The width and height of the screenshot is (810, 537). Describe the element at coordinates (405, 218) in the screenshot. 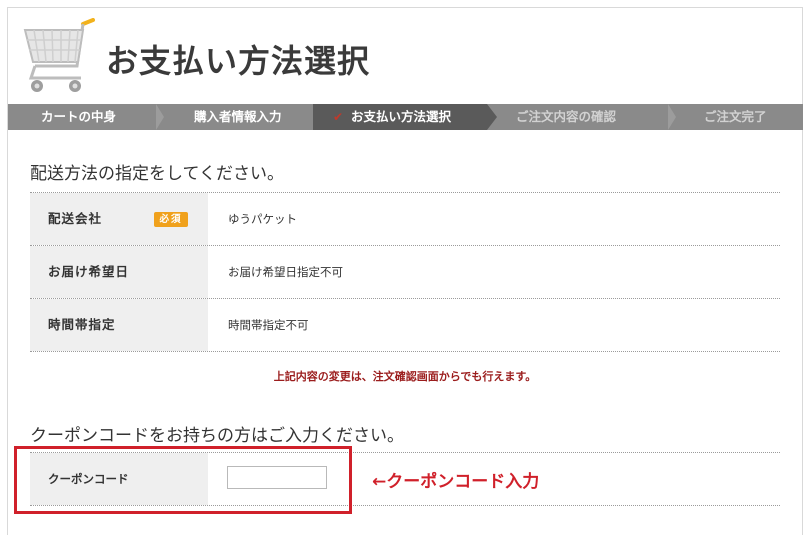

I see `table-row: 配送会社 必須 ゆうパケット` at that location.